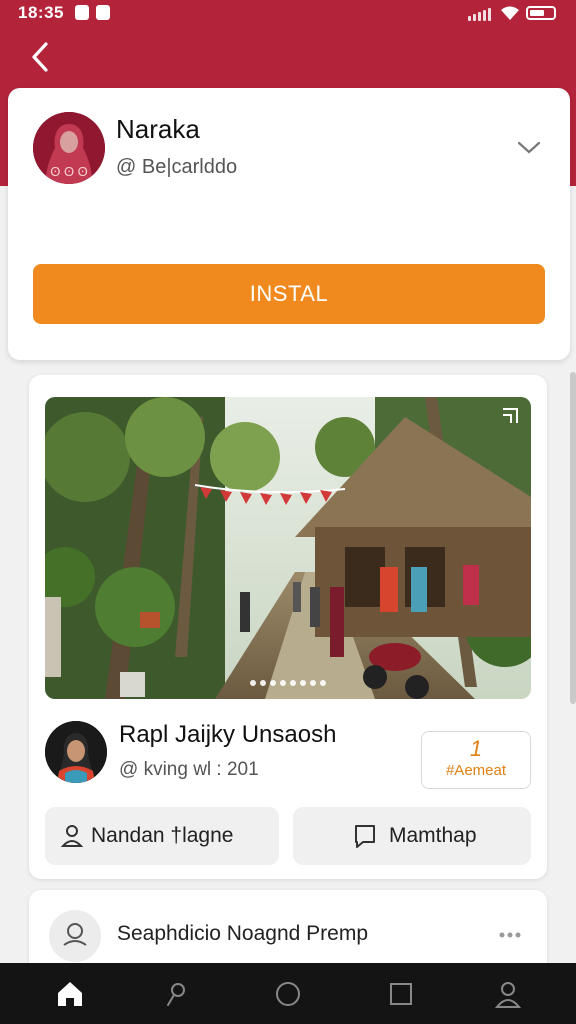 Image resolution: width=576 pixels, height=1024 pixels. Describe the element at coordinates (41, 57) in the screenshot. I see `back-button` at that location.